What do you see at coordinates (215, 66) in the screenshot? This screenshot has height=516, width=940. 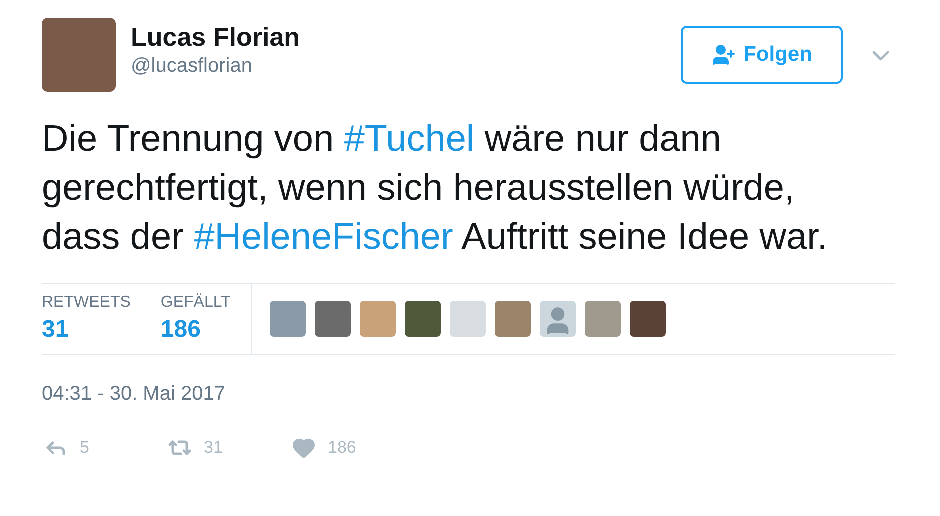 I see `author-handle: @lucasflorian` at bounding box center [215, 66].